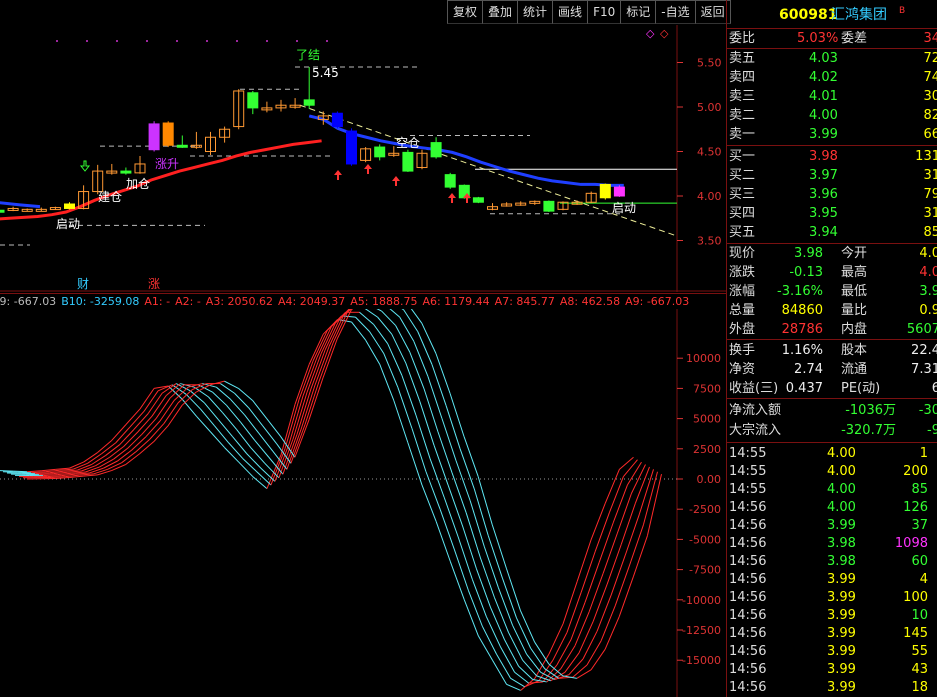 The height and width of the screenshot is (697, 937). Describe the element at coordinates (188, 301) in the screenshot. I see `legend-entry: A2: -` at that location.